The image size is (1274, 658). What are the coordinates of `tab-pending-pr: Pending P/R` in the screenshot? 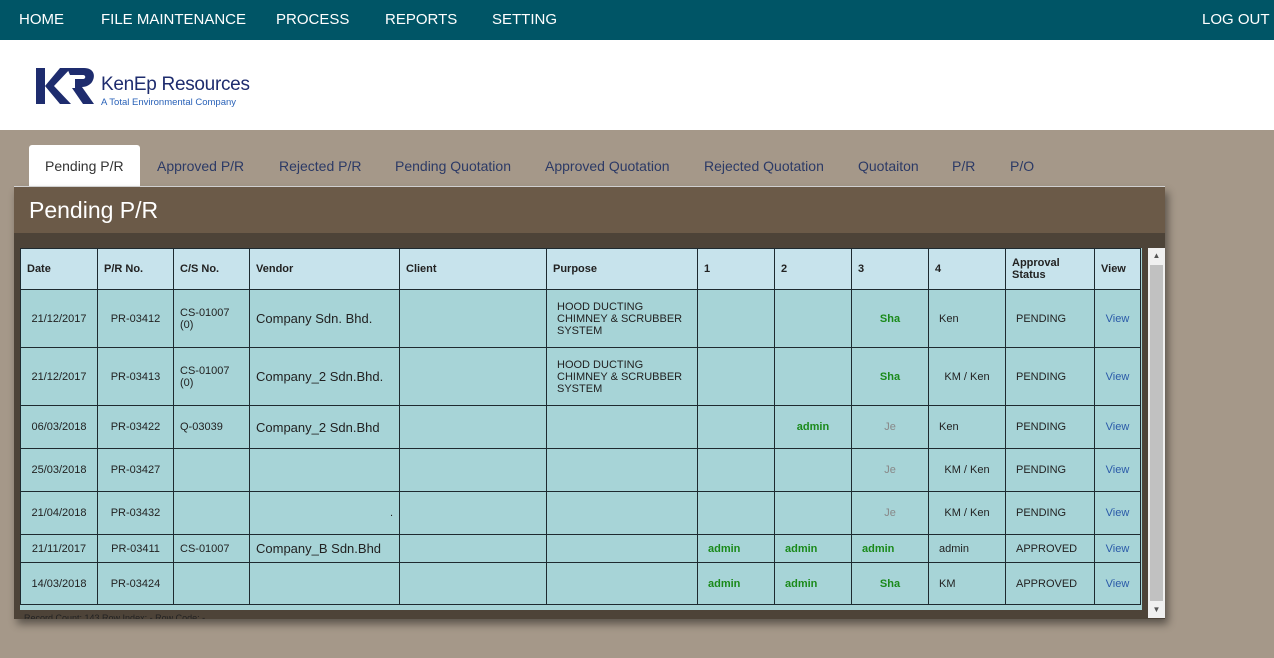 It's located at (84, 166).